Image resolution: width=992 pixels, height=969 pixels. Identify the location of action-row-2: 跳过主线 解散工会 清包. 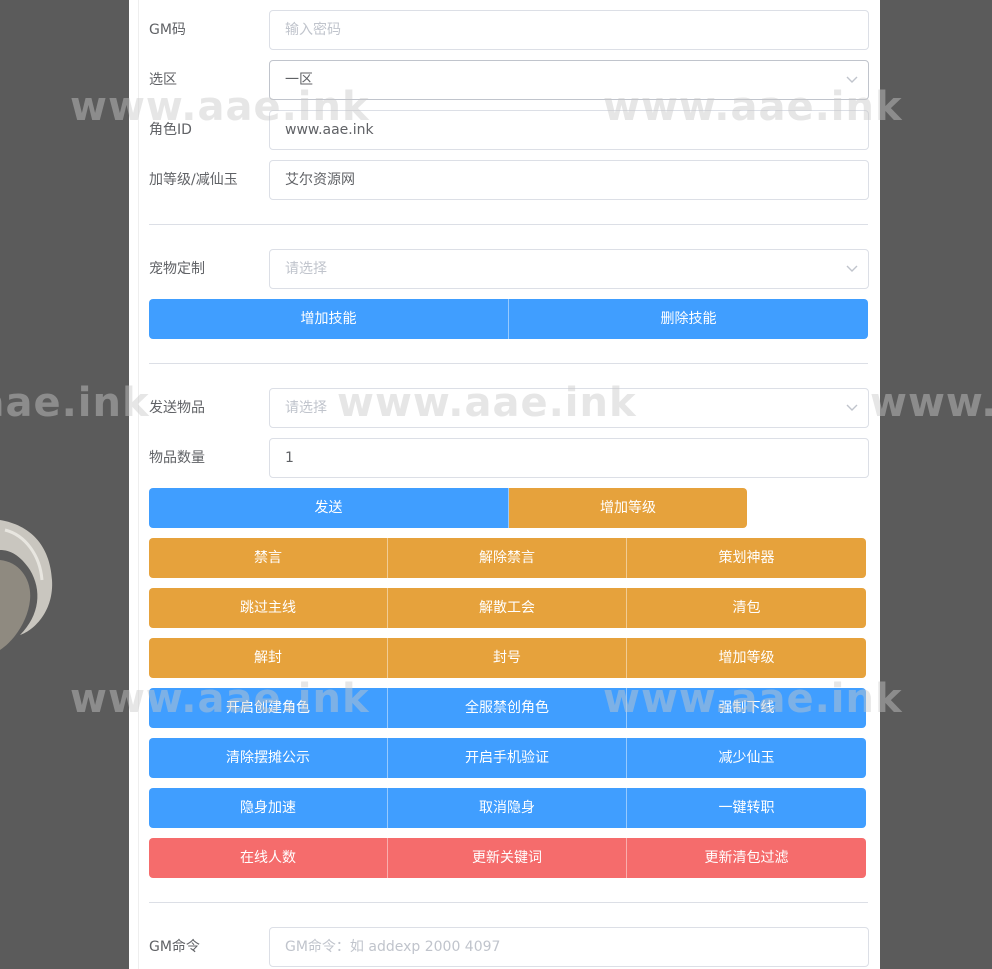
(507, 608).